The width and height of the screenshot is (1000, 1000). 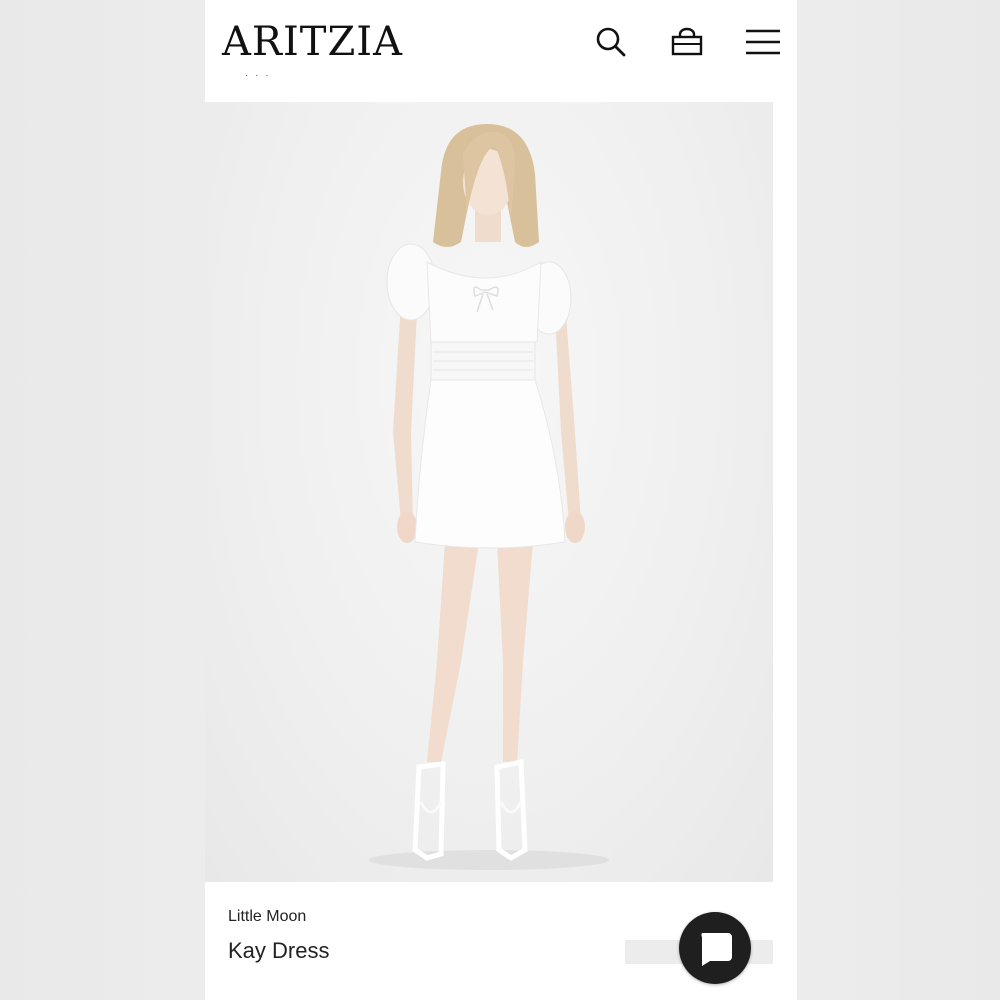 What do you see at coordinates (312, 42) in the screenshot?
I see `aritzia-logo: ARITZIA` at bounding box center [312, 42].